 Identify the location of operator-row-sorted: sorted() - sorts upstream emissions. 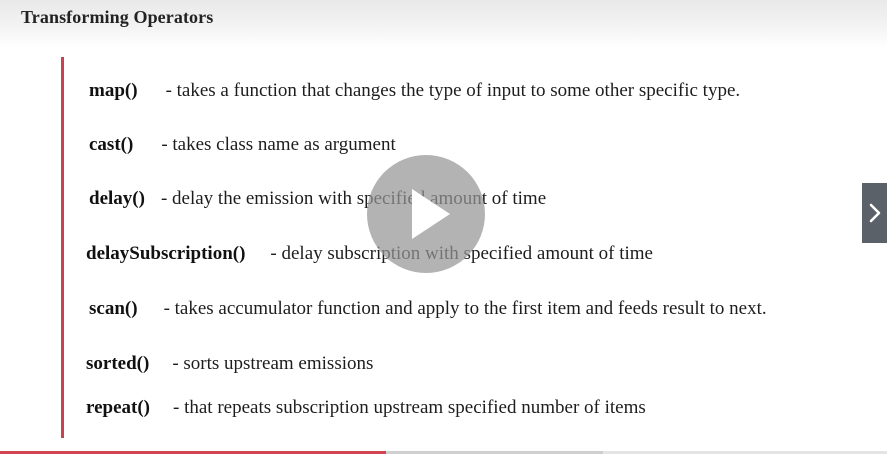
(229, 364).